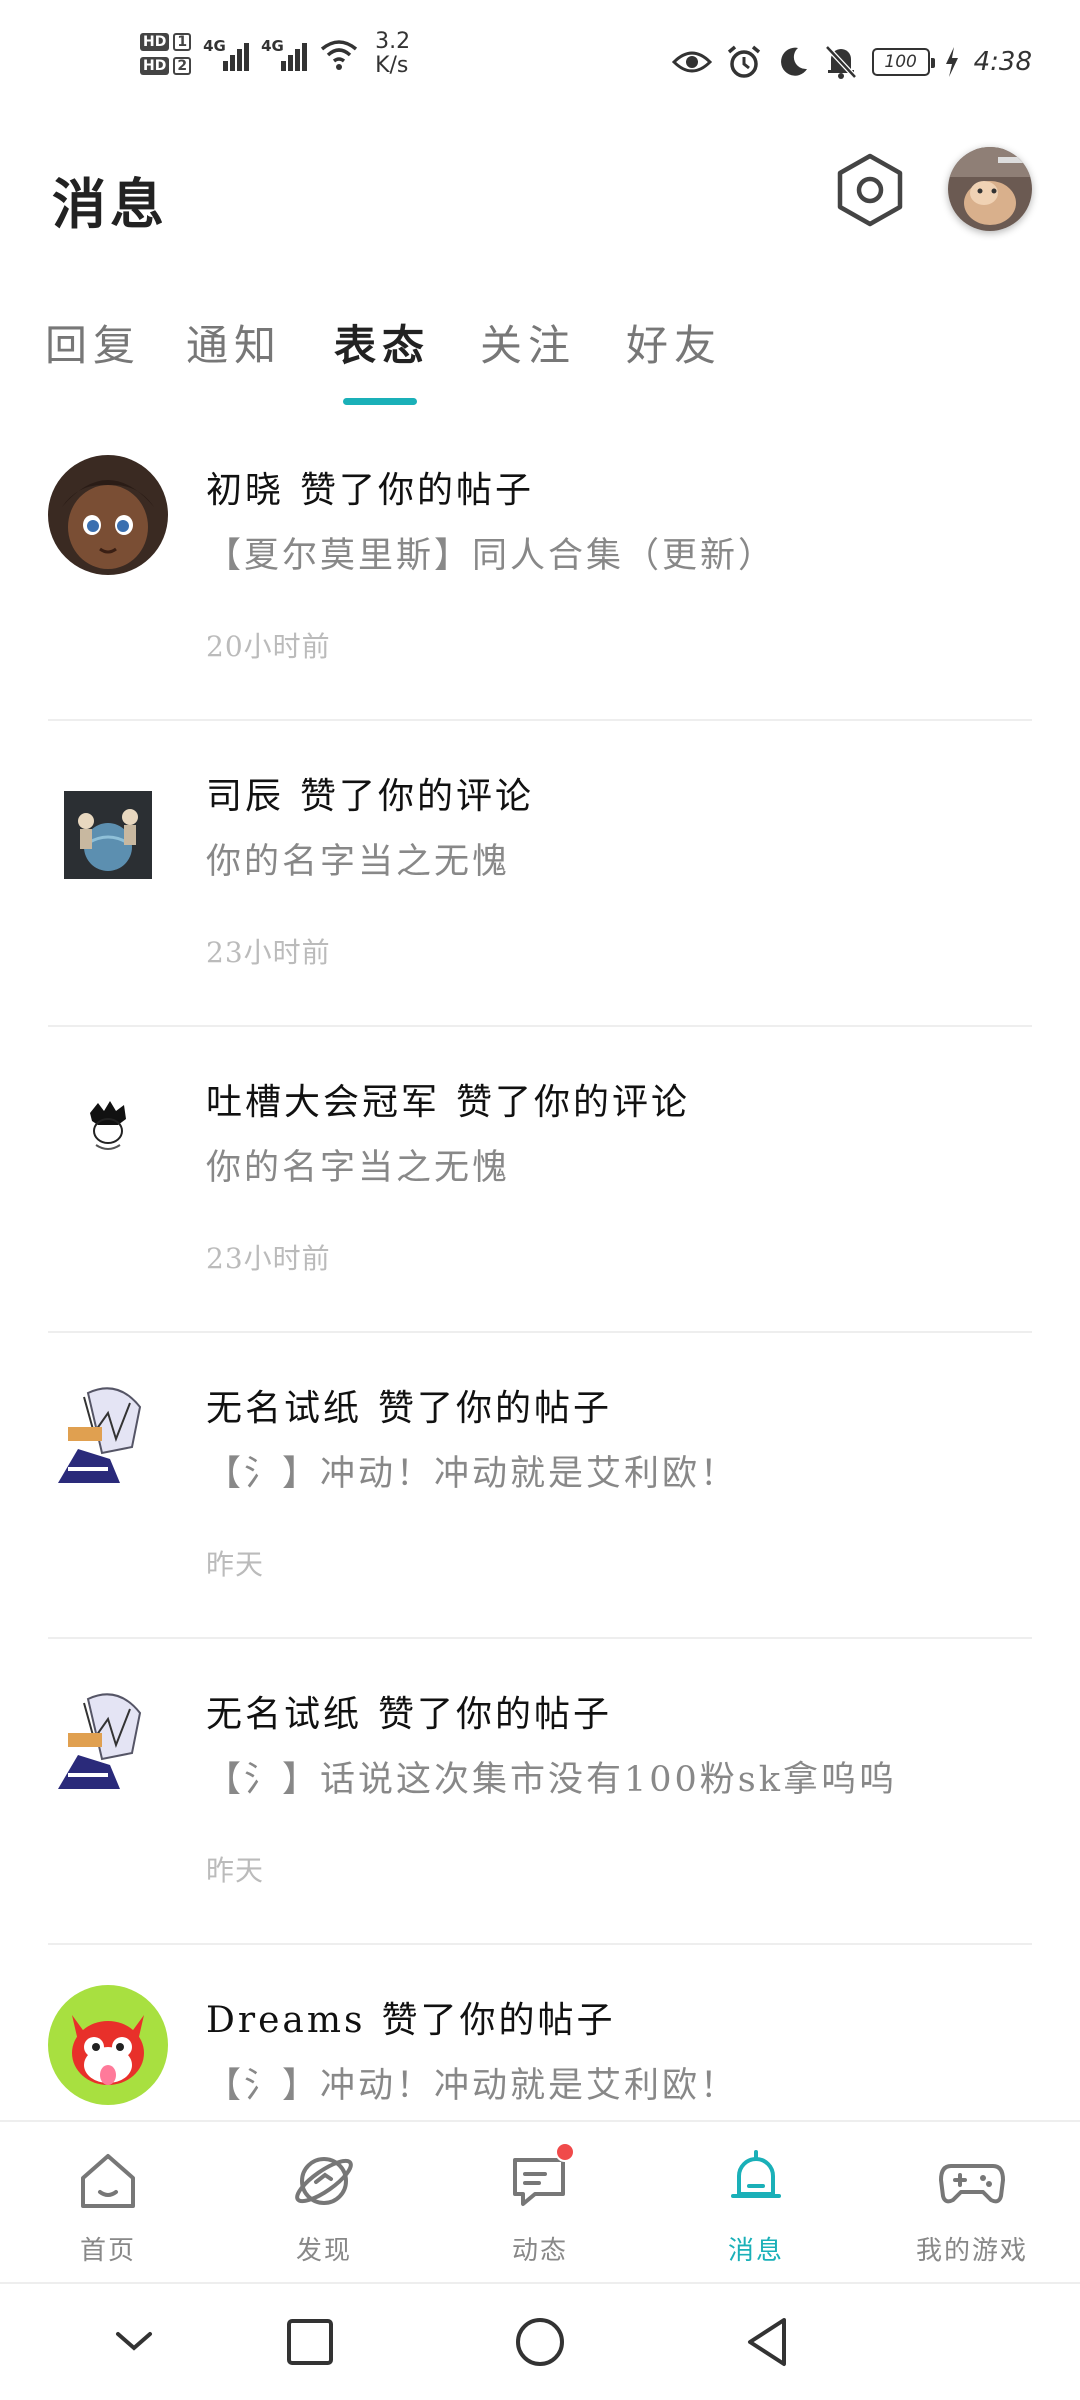 This screenshot has height=2400, width=1080. I want to click on wifi-icon, so click(339, 55).